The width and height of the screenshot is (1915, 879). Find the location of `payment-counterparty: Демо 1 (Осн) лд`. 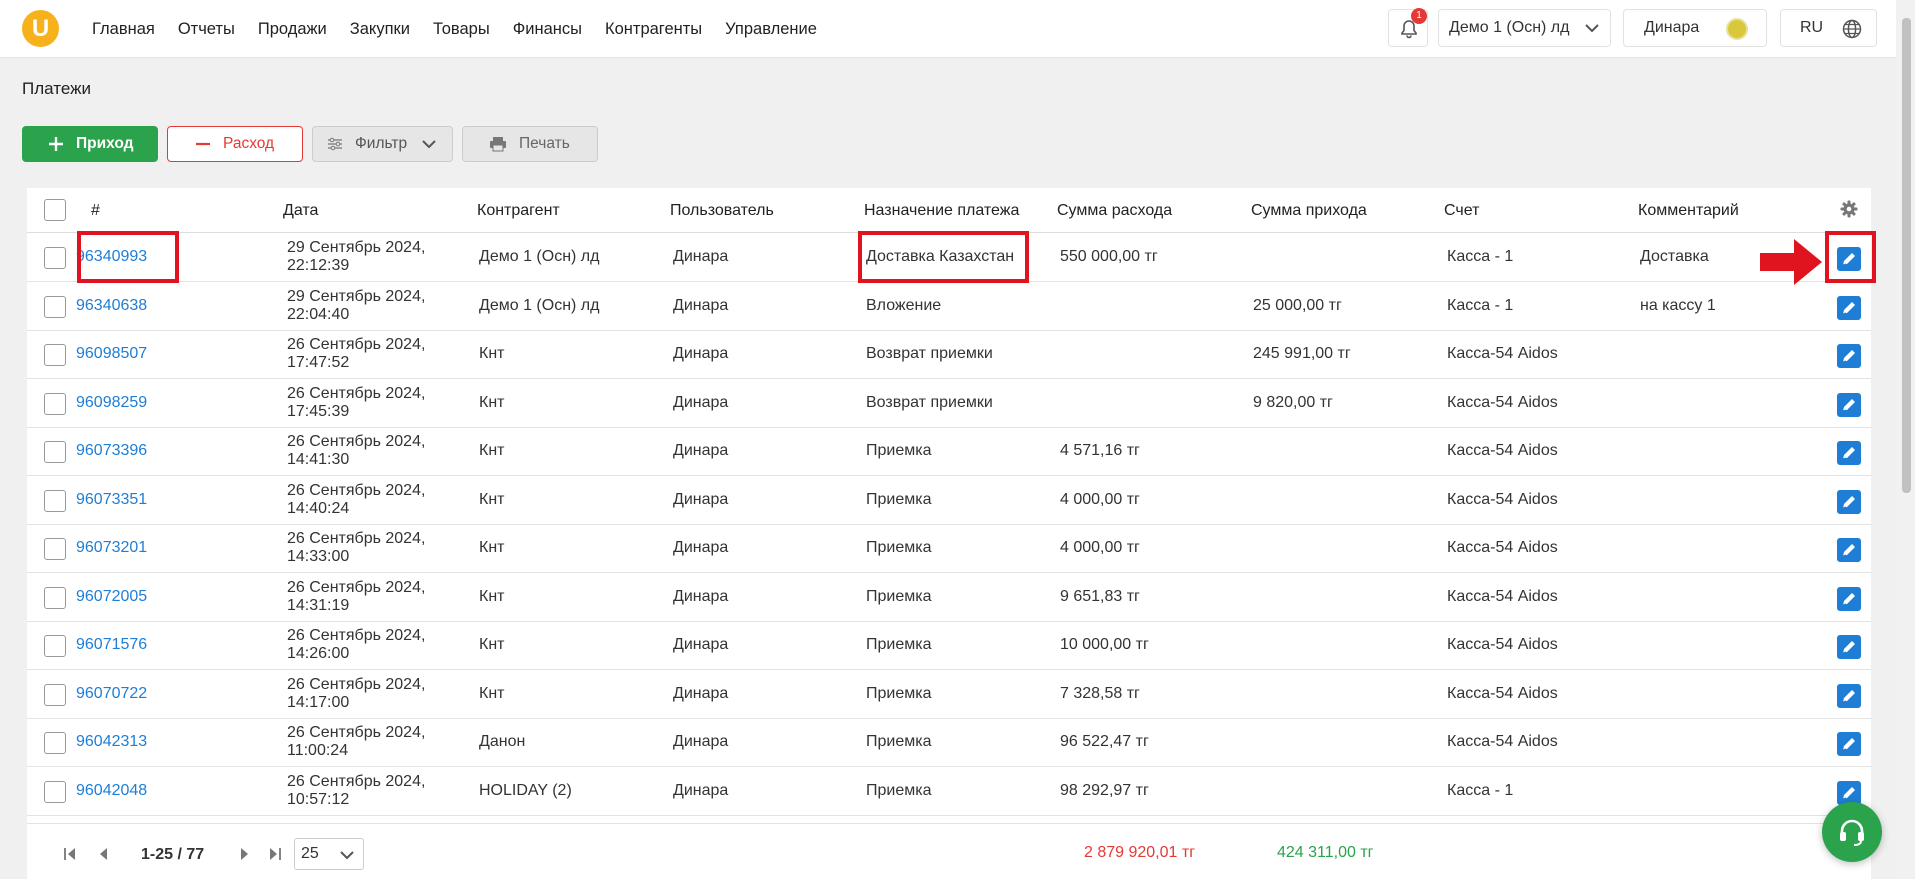

payment-counterparty: Демо 1 (Осн) лд is located at coordinates (539, 256).